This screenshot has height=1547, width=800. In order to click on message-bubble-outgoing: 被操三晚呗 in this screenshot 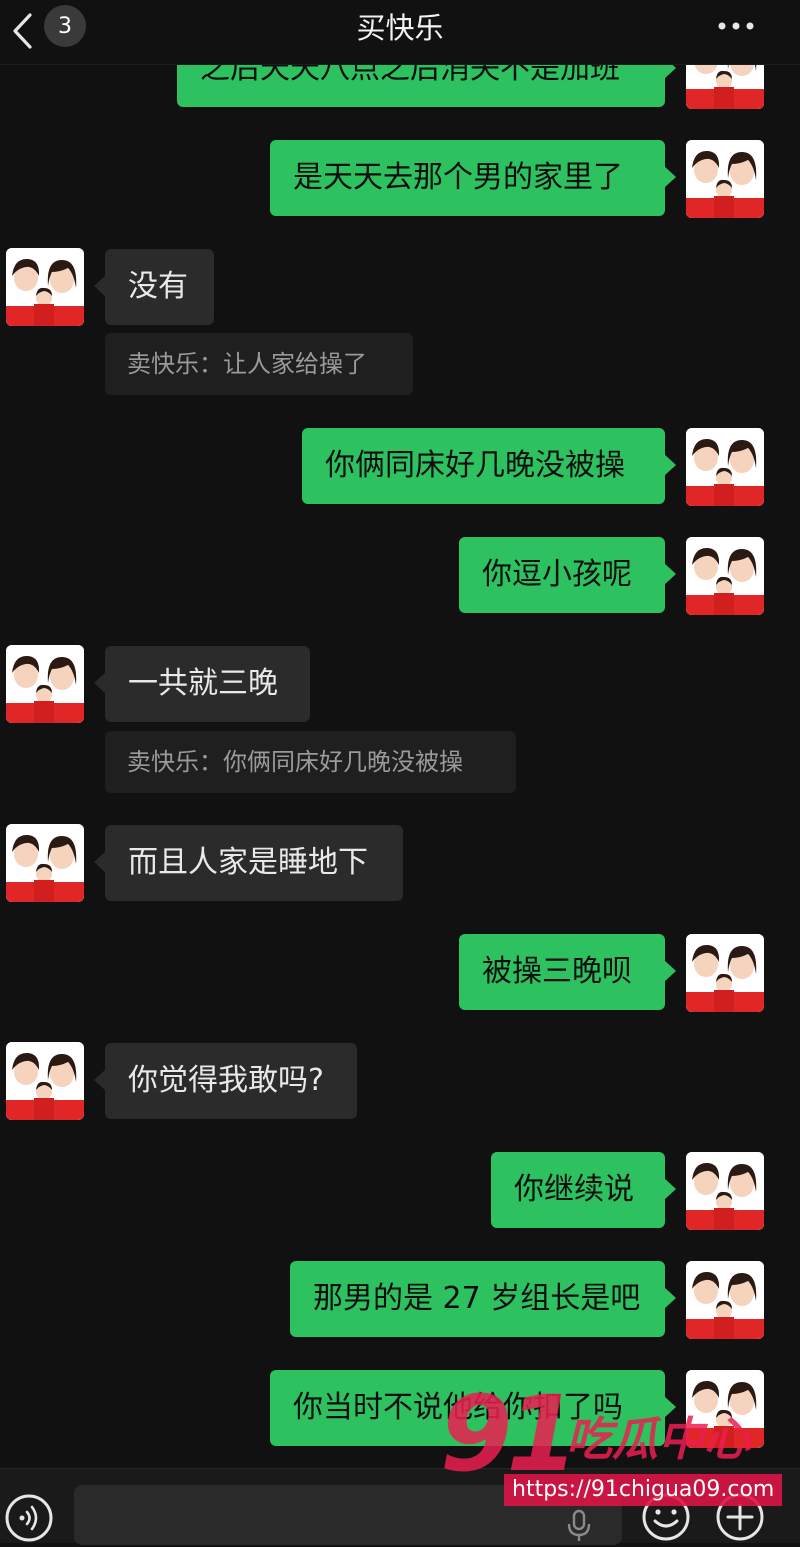, I will do `click(567, 972)`.